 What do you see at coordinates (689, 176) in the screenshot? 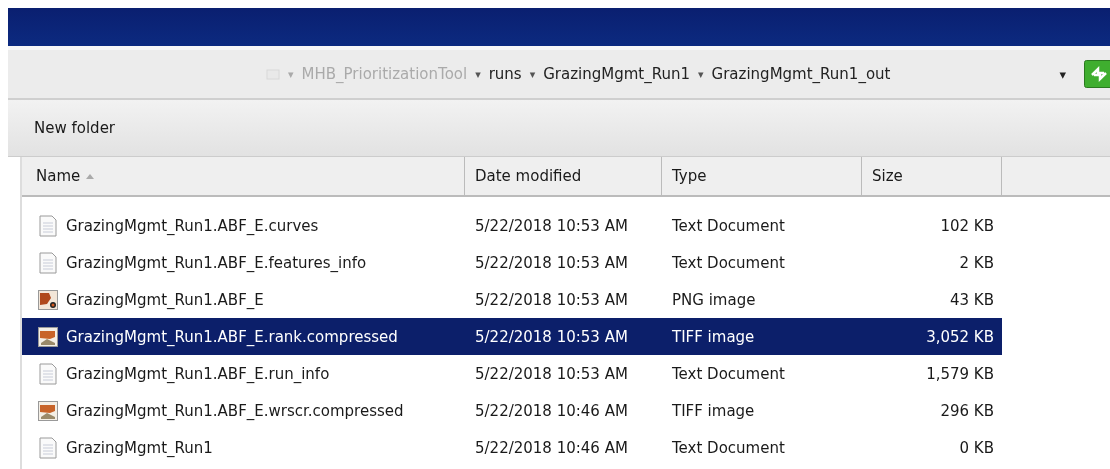
I see `column-label: Type` at bounding box center [689, 176].